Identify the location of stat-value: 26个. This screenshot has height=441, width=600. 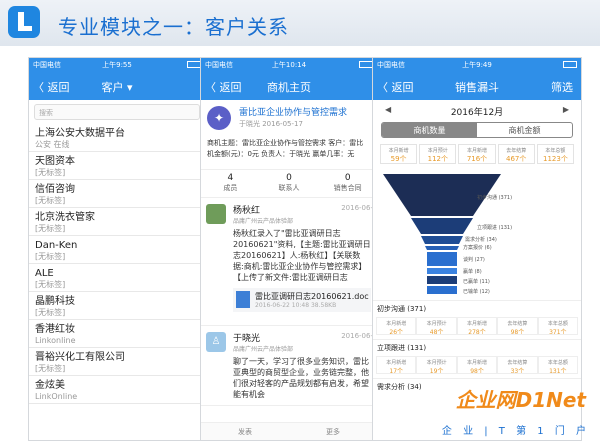
(396, 332).